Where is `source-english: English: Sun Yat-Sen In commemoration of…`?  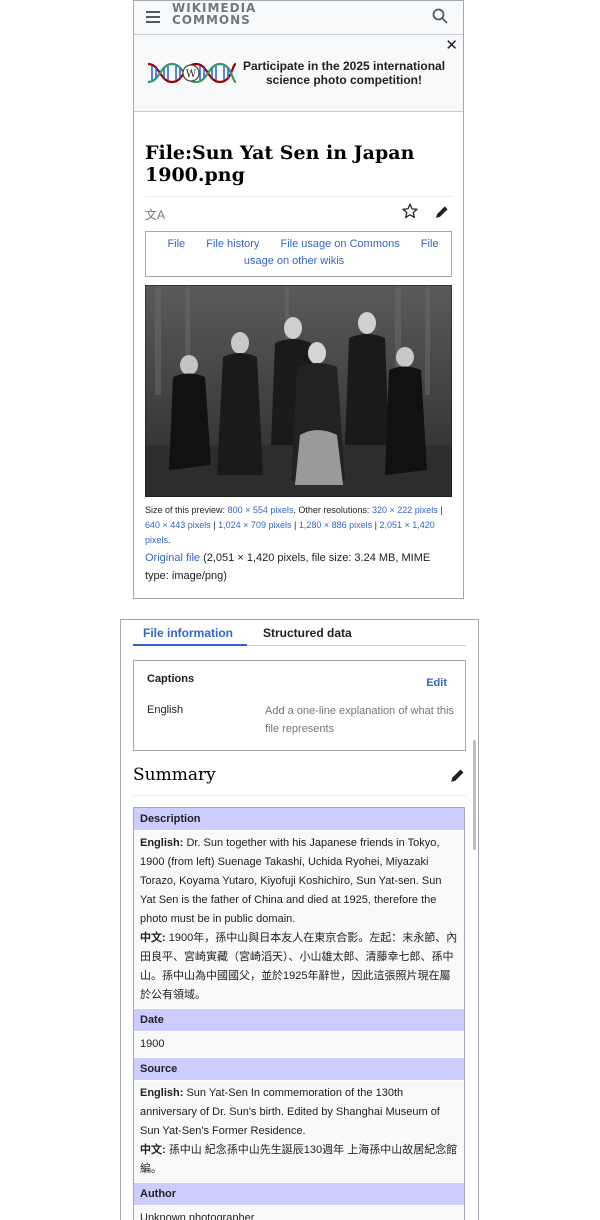
source-english: English: Sun Yat-Sen In commemoration of… is located at coordinates (299, 1112).